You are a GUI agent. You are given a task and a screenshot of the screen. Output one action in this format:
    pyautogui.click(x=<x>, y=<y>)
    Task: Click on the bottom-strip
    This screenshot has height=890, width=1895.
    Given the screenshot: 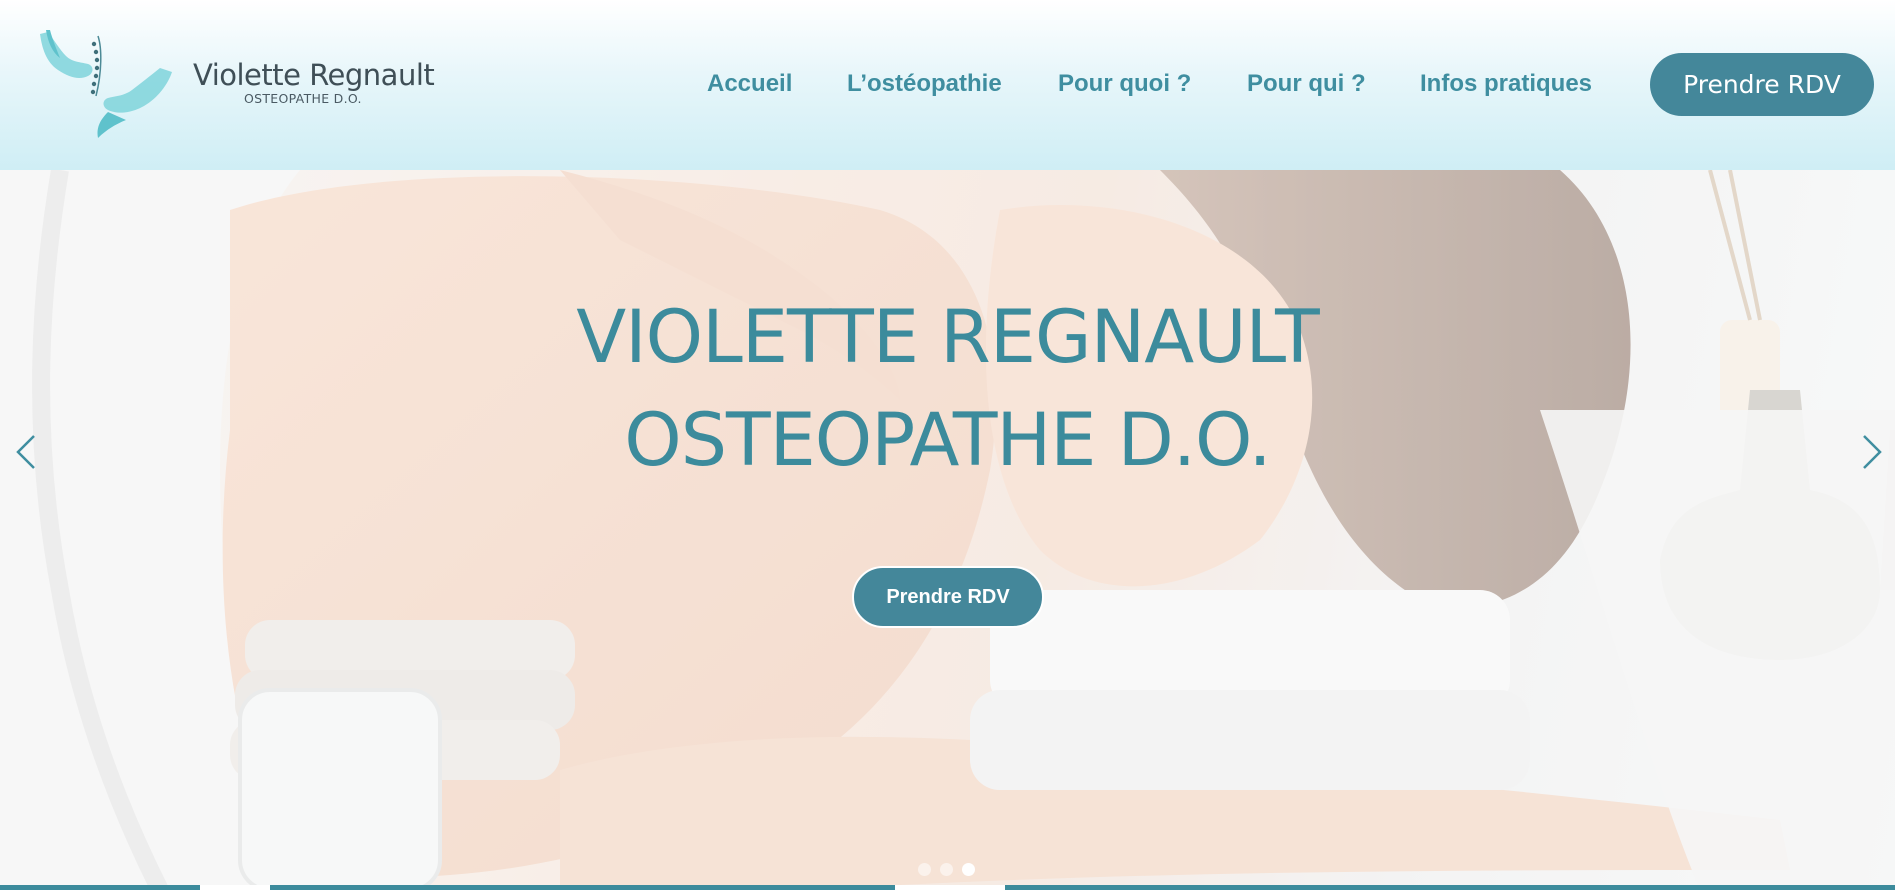 What is the action you would take?
    pyautogui.click(x=947, y=887)
    